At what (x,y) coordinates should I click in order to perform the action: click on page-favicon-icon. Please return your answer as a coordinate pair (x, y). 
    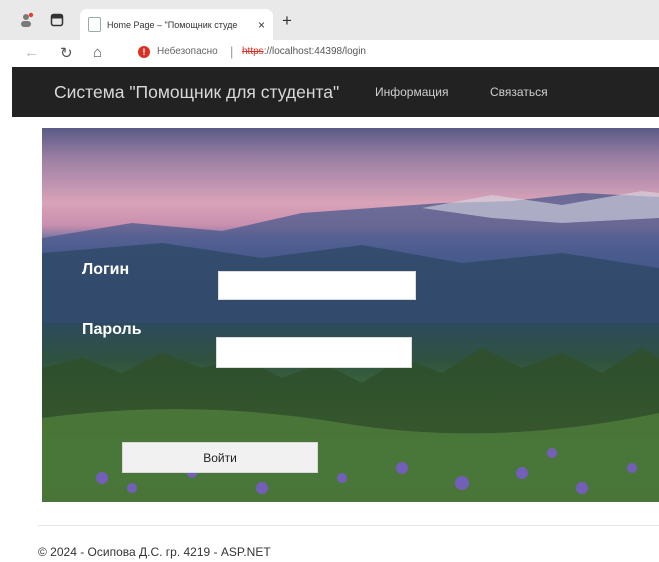
    Looking at the image, I should click on (94, 24).